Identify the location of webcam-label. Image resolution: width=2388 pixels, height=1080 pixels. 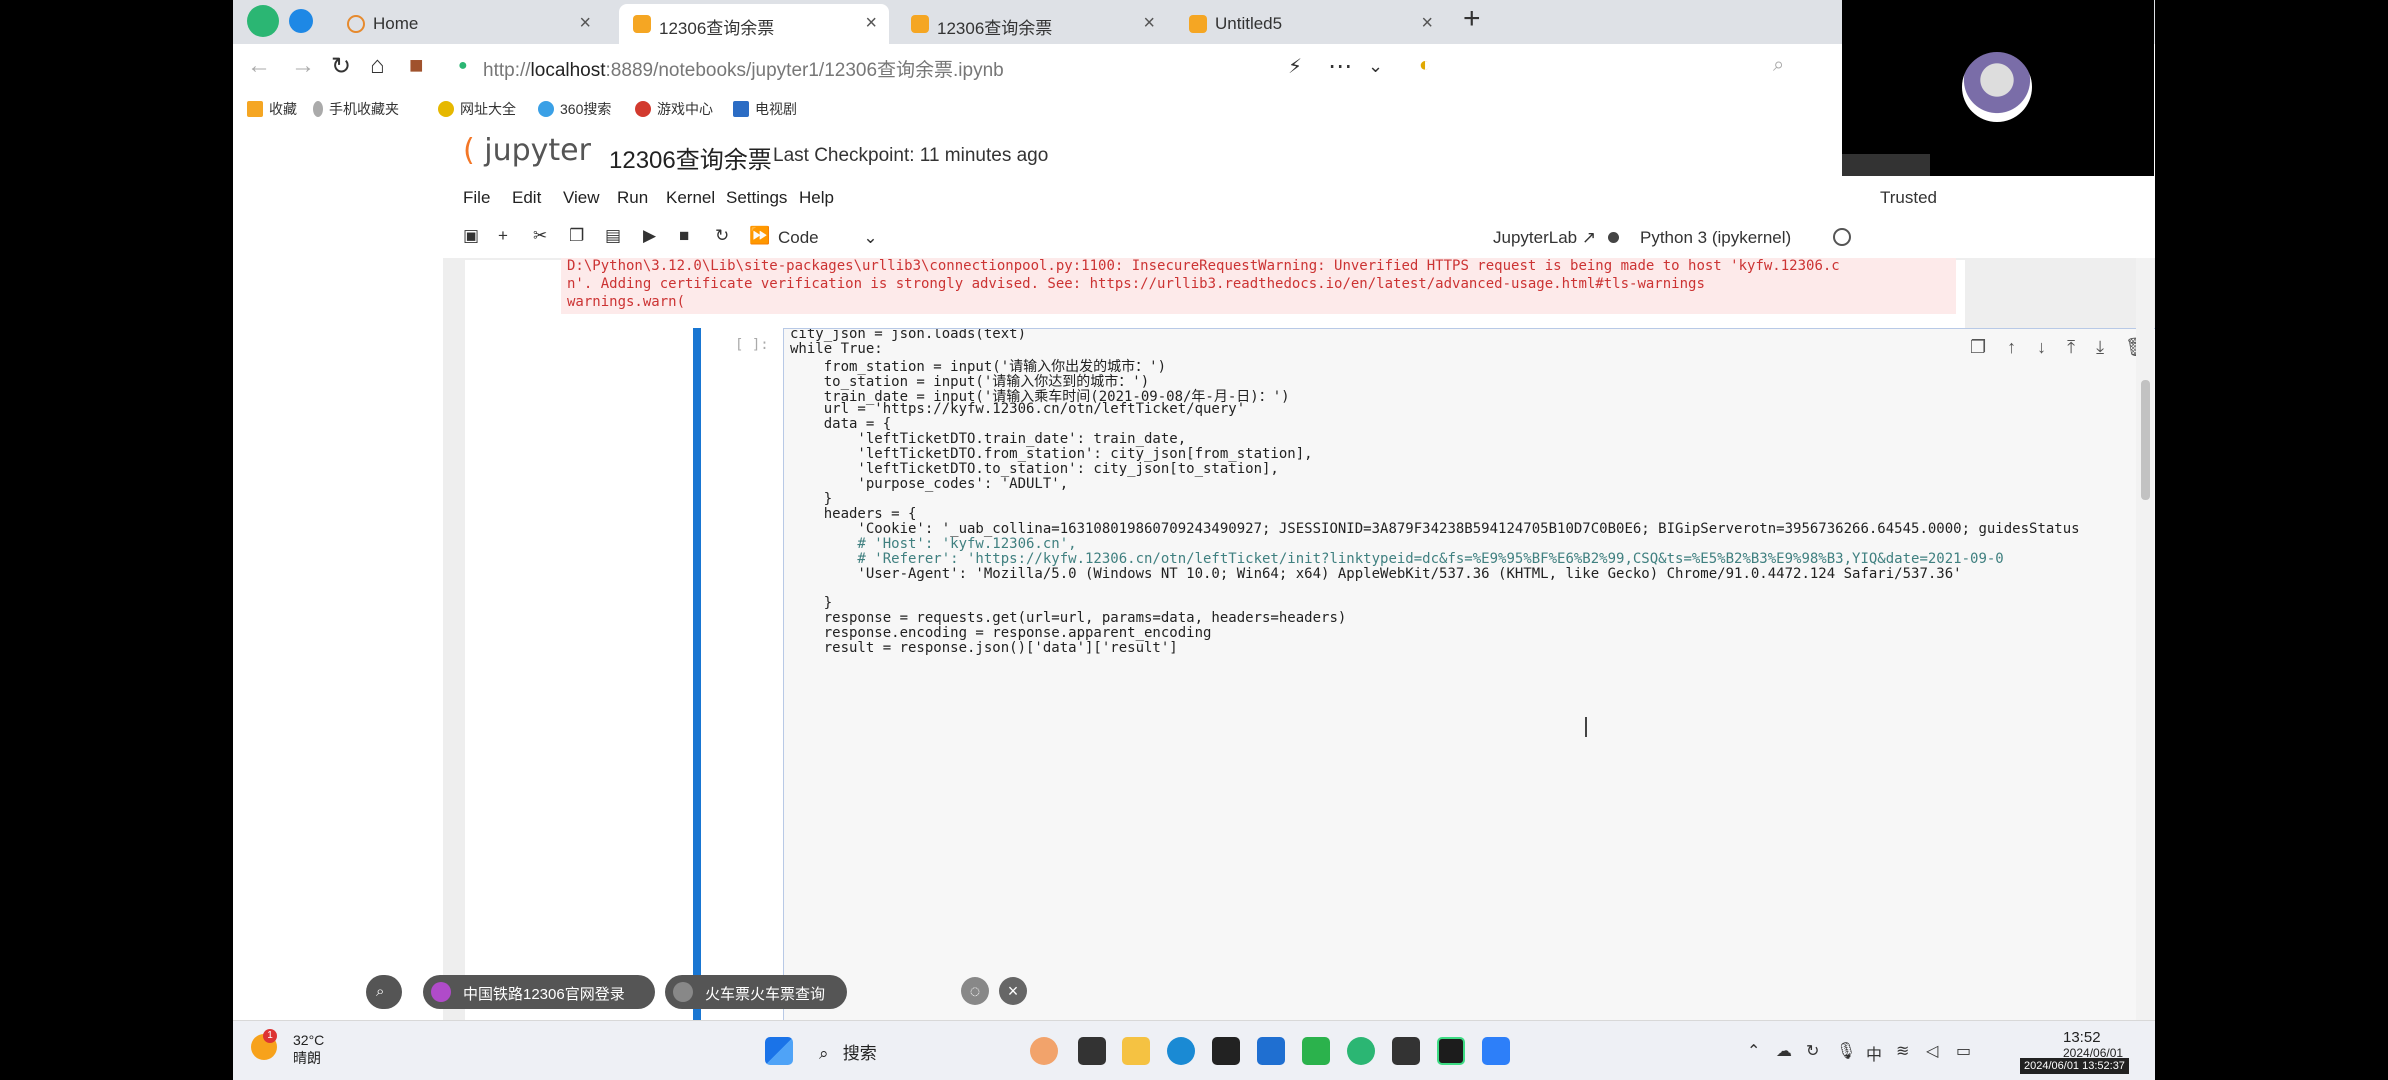
(1886, 165).